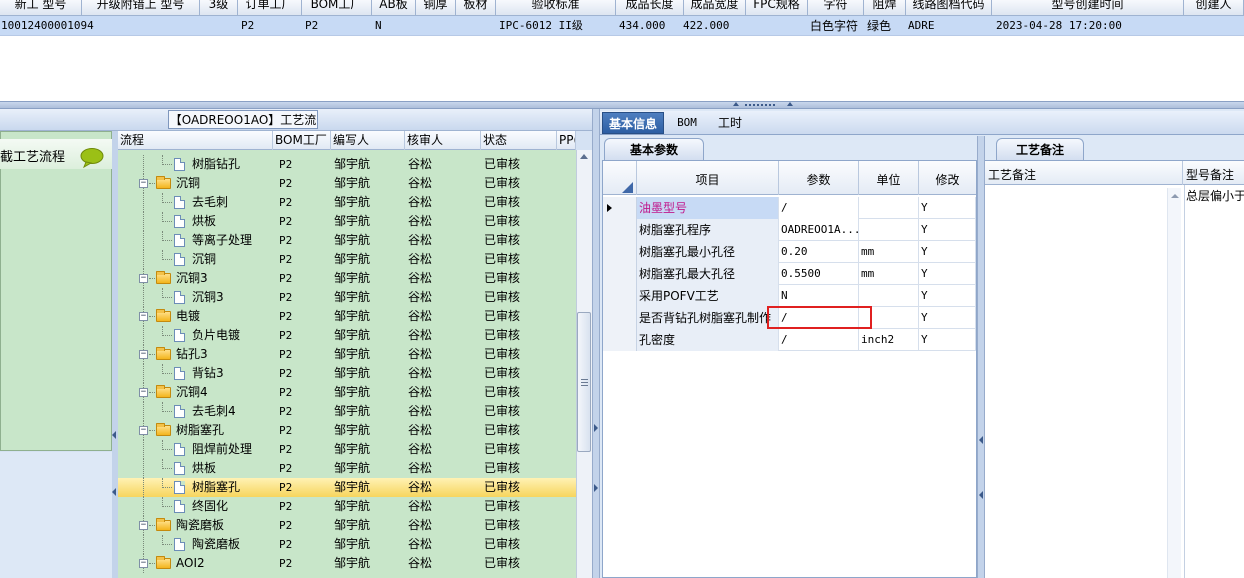 The height and width of the screenshot is (578, 1244). I want to click on tab-bom: BOM, so click(687, 123).